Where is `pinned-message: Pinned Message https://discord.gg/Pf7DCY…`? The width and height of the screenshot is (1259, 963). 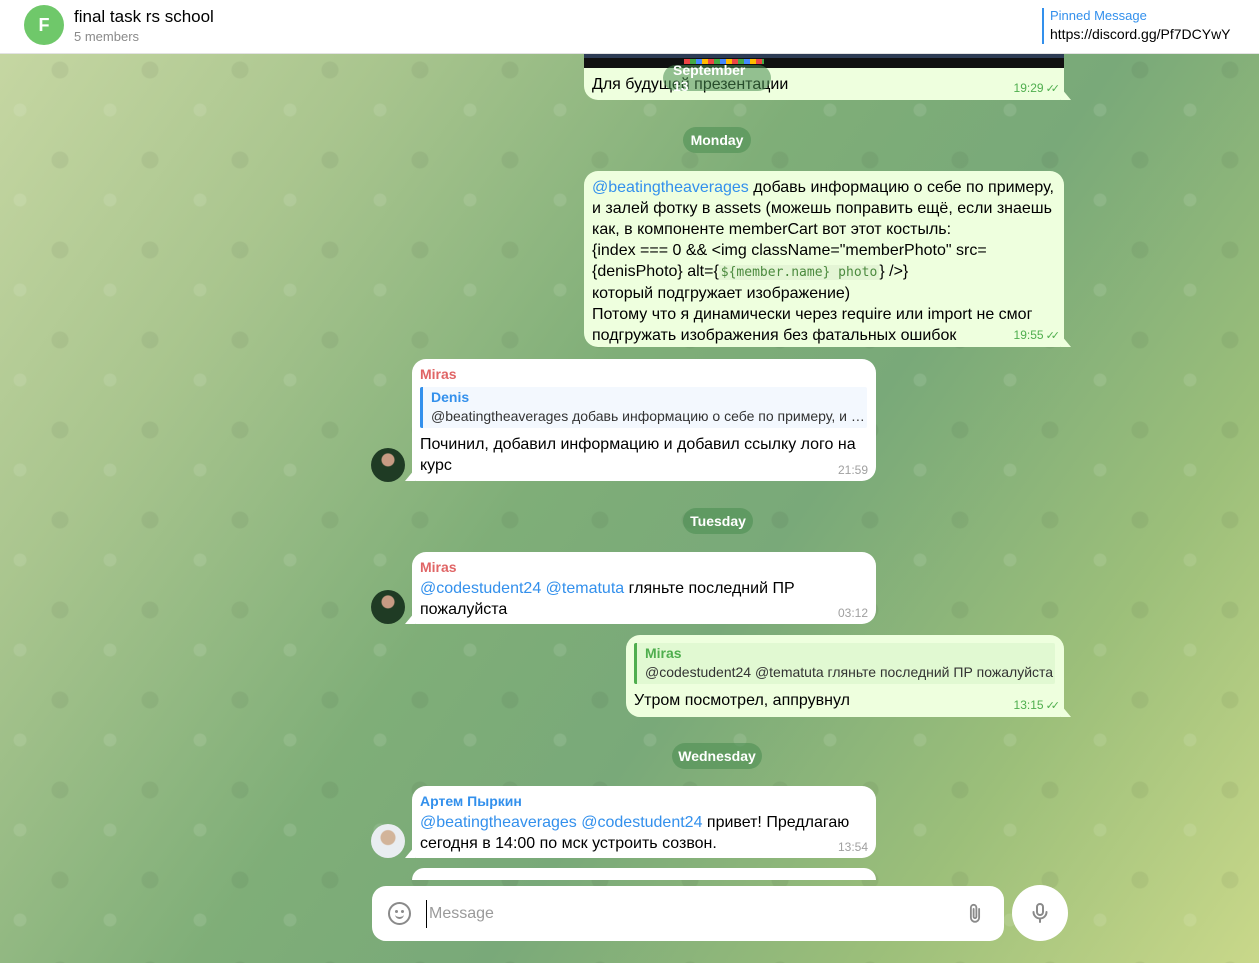
pinned-message: Pinned Message https://discord.gg/Pf7DCY… is located at coordinates (1136, 26).